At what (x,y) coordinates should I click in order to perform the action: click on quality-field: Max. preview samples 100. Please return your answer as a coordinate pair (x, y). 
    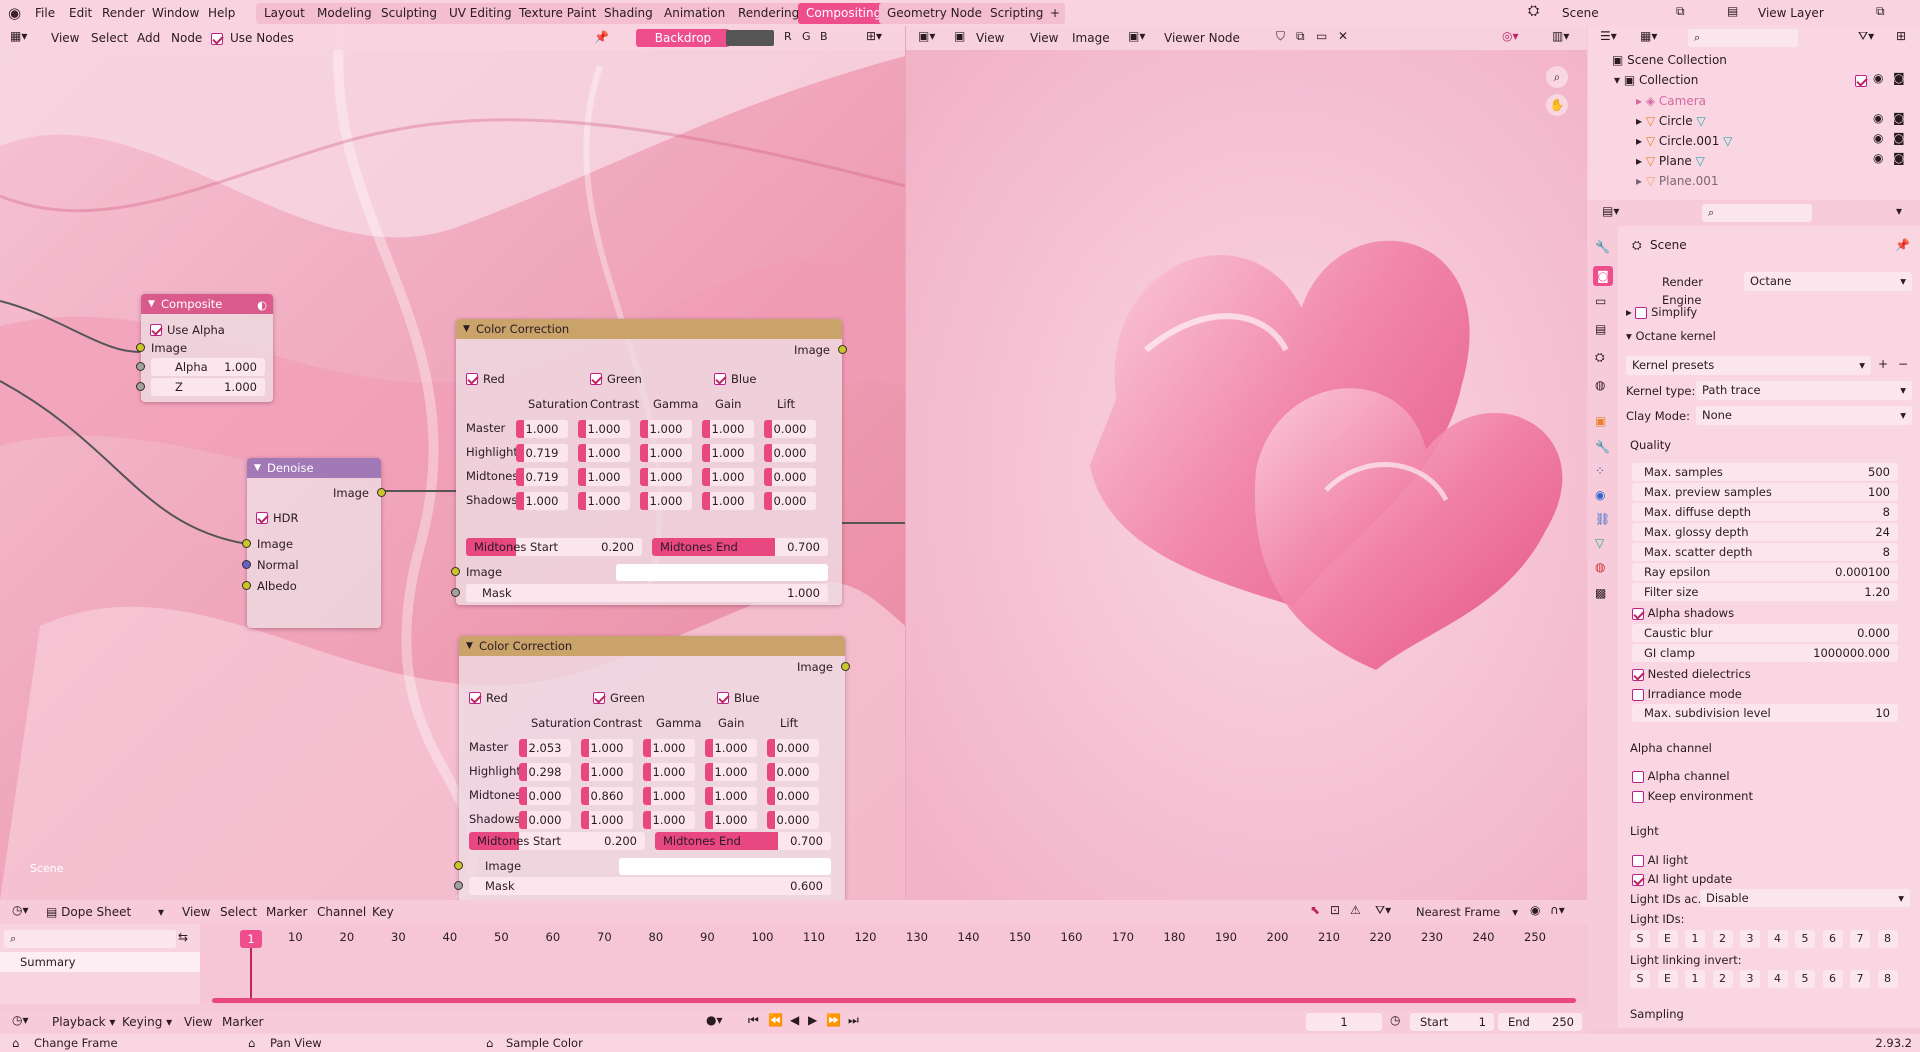
    Looking at the image, I should click on (1765, 492).